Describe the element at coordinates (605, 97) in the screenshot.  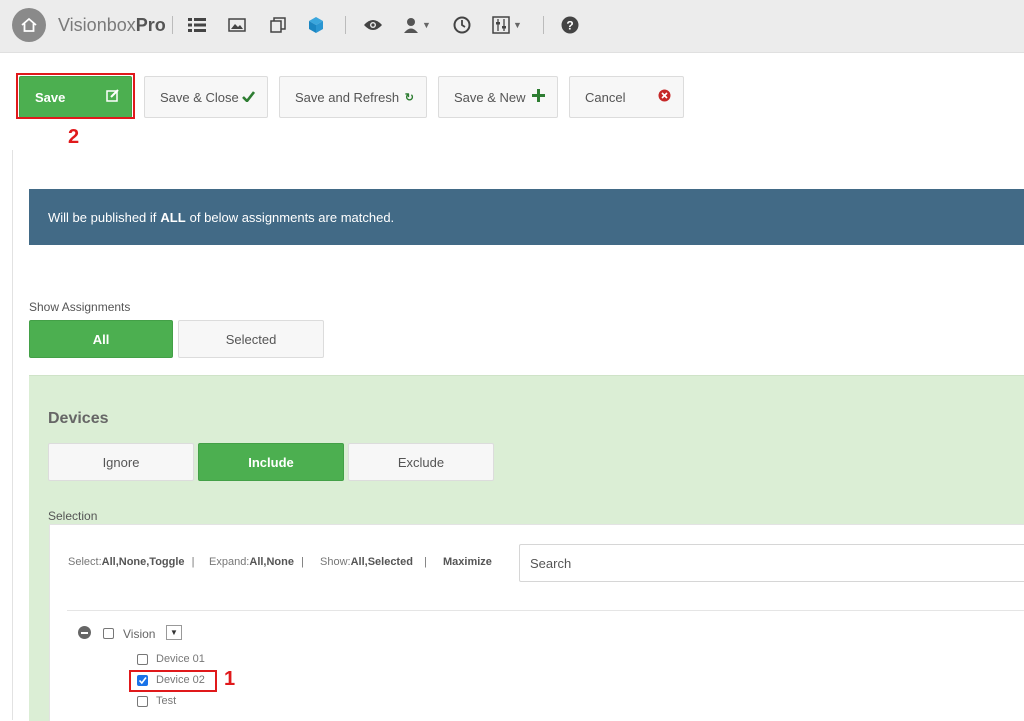
I see `cancel-label: Cancel` at that location.